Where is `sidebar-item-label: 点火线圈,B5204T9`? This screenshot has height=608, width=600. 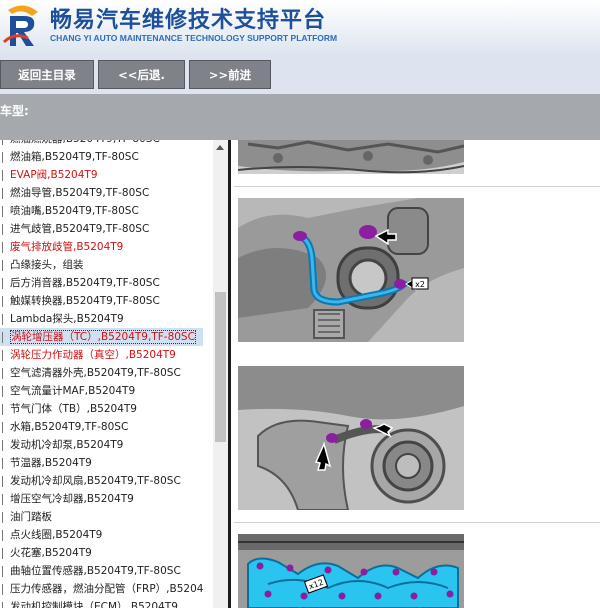
sidebar-item-label: 点火线圈,B5204T9 is located at coordinates (56, 535).